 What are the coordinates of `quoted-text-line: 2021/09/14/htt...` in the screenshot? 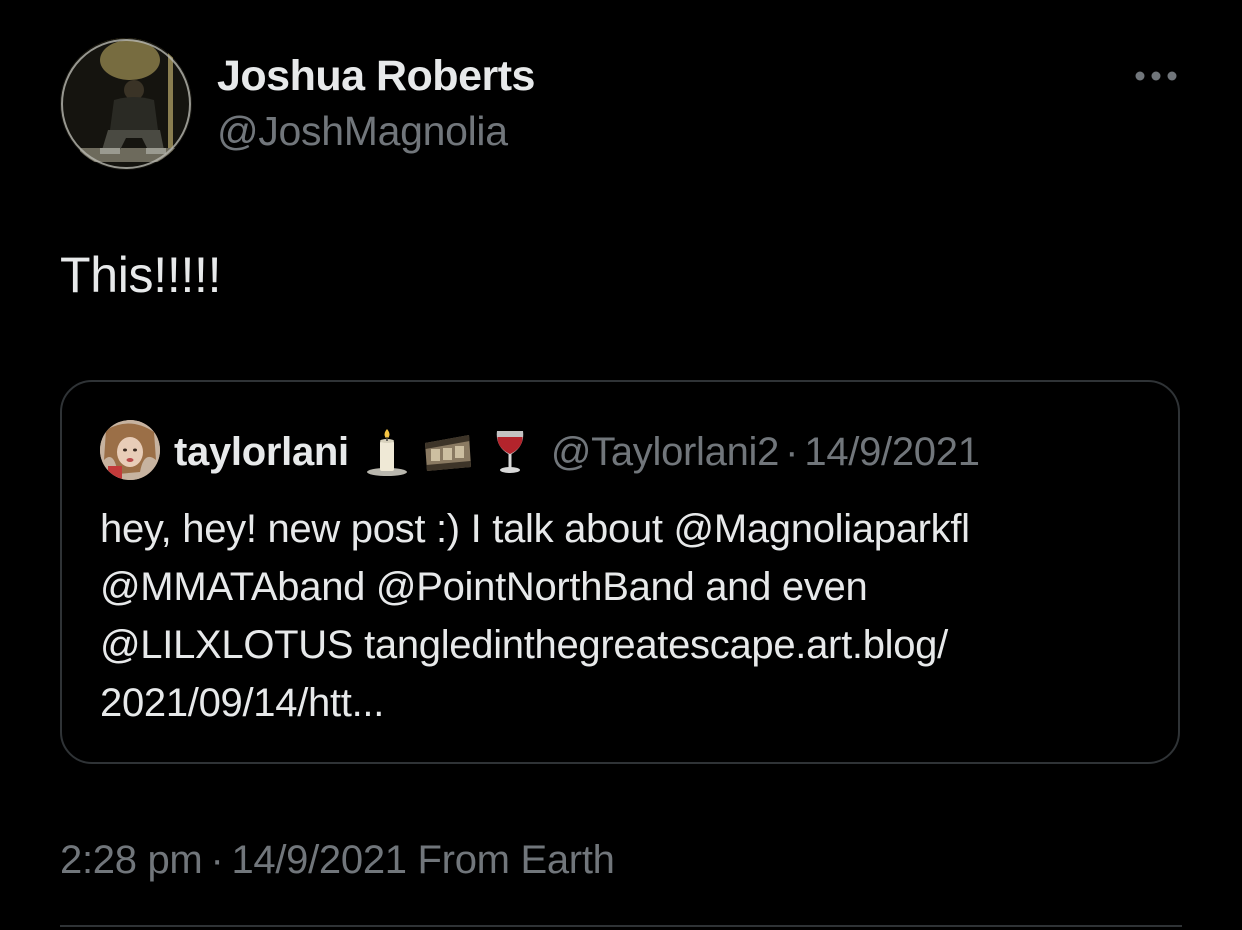 It's located at (242, 703).